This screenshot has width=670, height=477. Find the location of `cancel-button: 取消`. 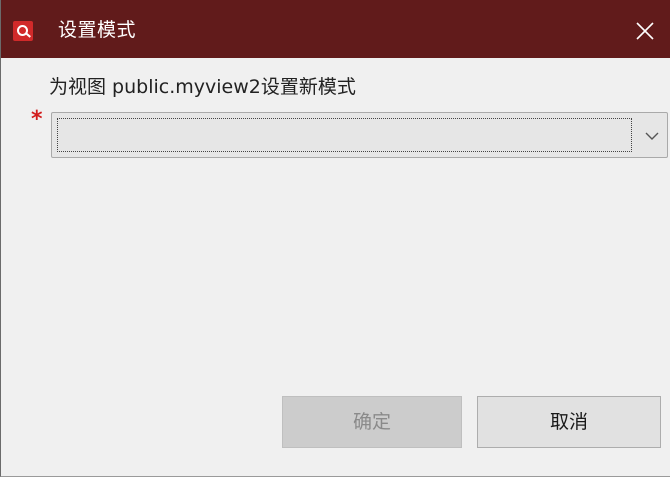

cancel-button: 取消 is located at coordinates (569, 422).